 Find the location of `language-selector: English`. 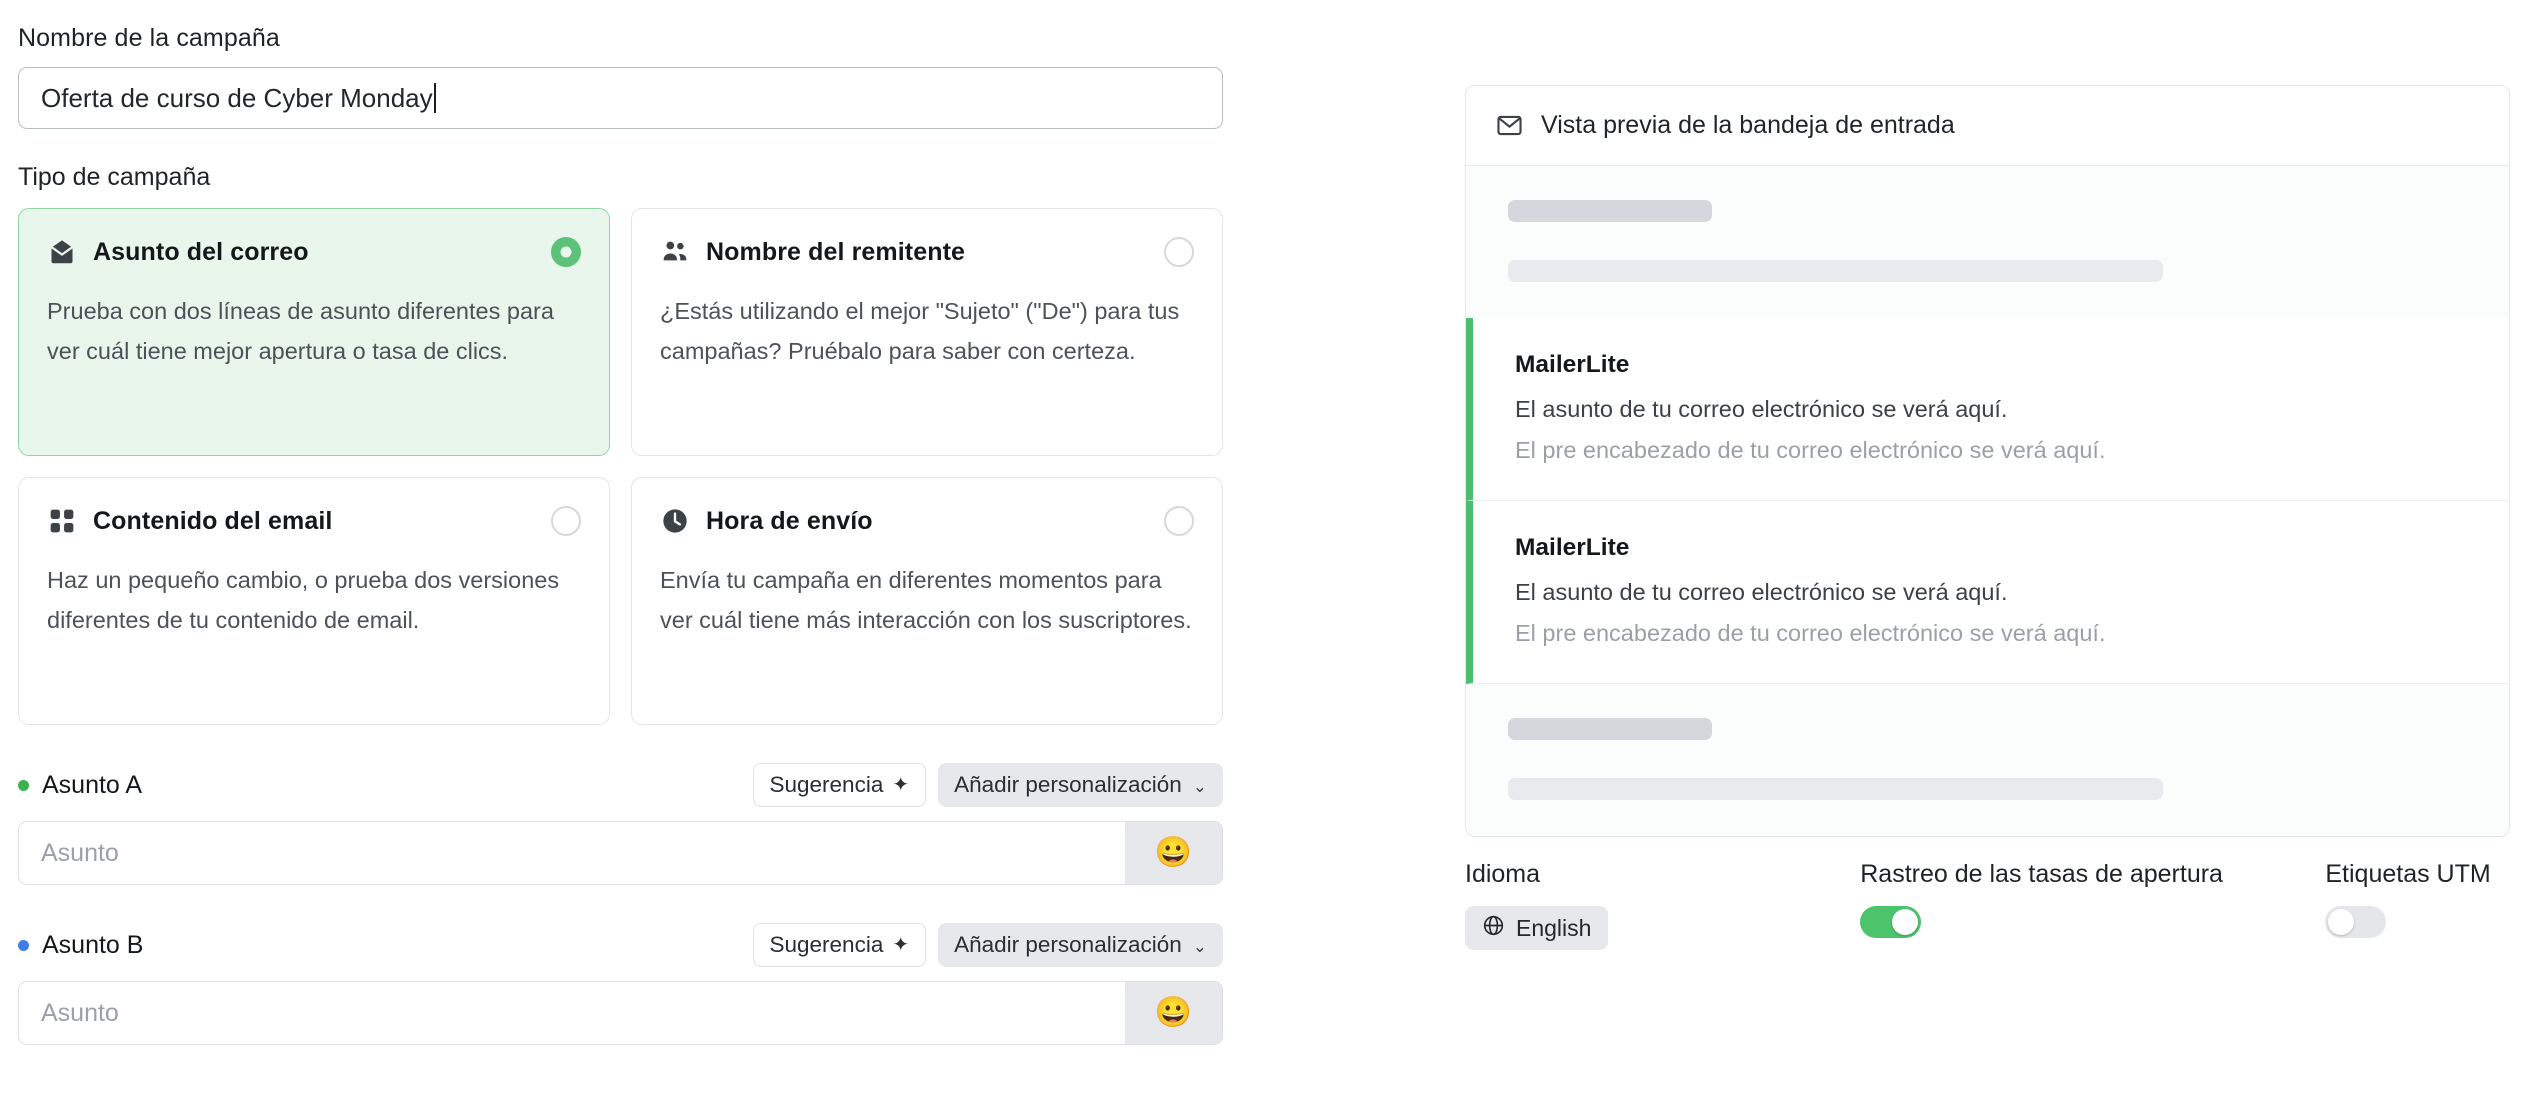

language-selector: English is located at coordinates (1537, 928).